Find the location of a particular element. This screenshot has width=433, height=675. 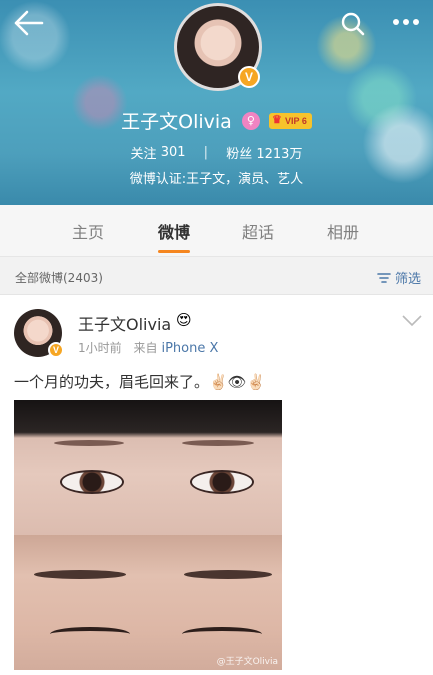

post-meta: 1小时前 来自 iPhone X is located at coordinates (148, 347).